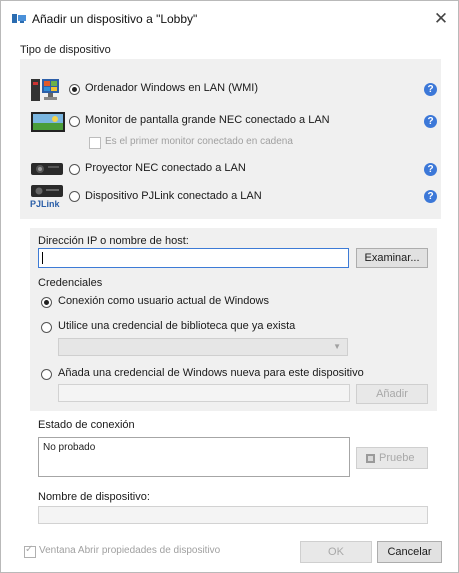 Image resolution: width=459 pixels, height=573 pixels. I want to click on open-properties-label: Ventana Abrir propiedades de dispositivo, so click(130, 550).